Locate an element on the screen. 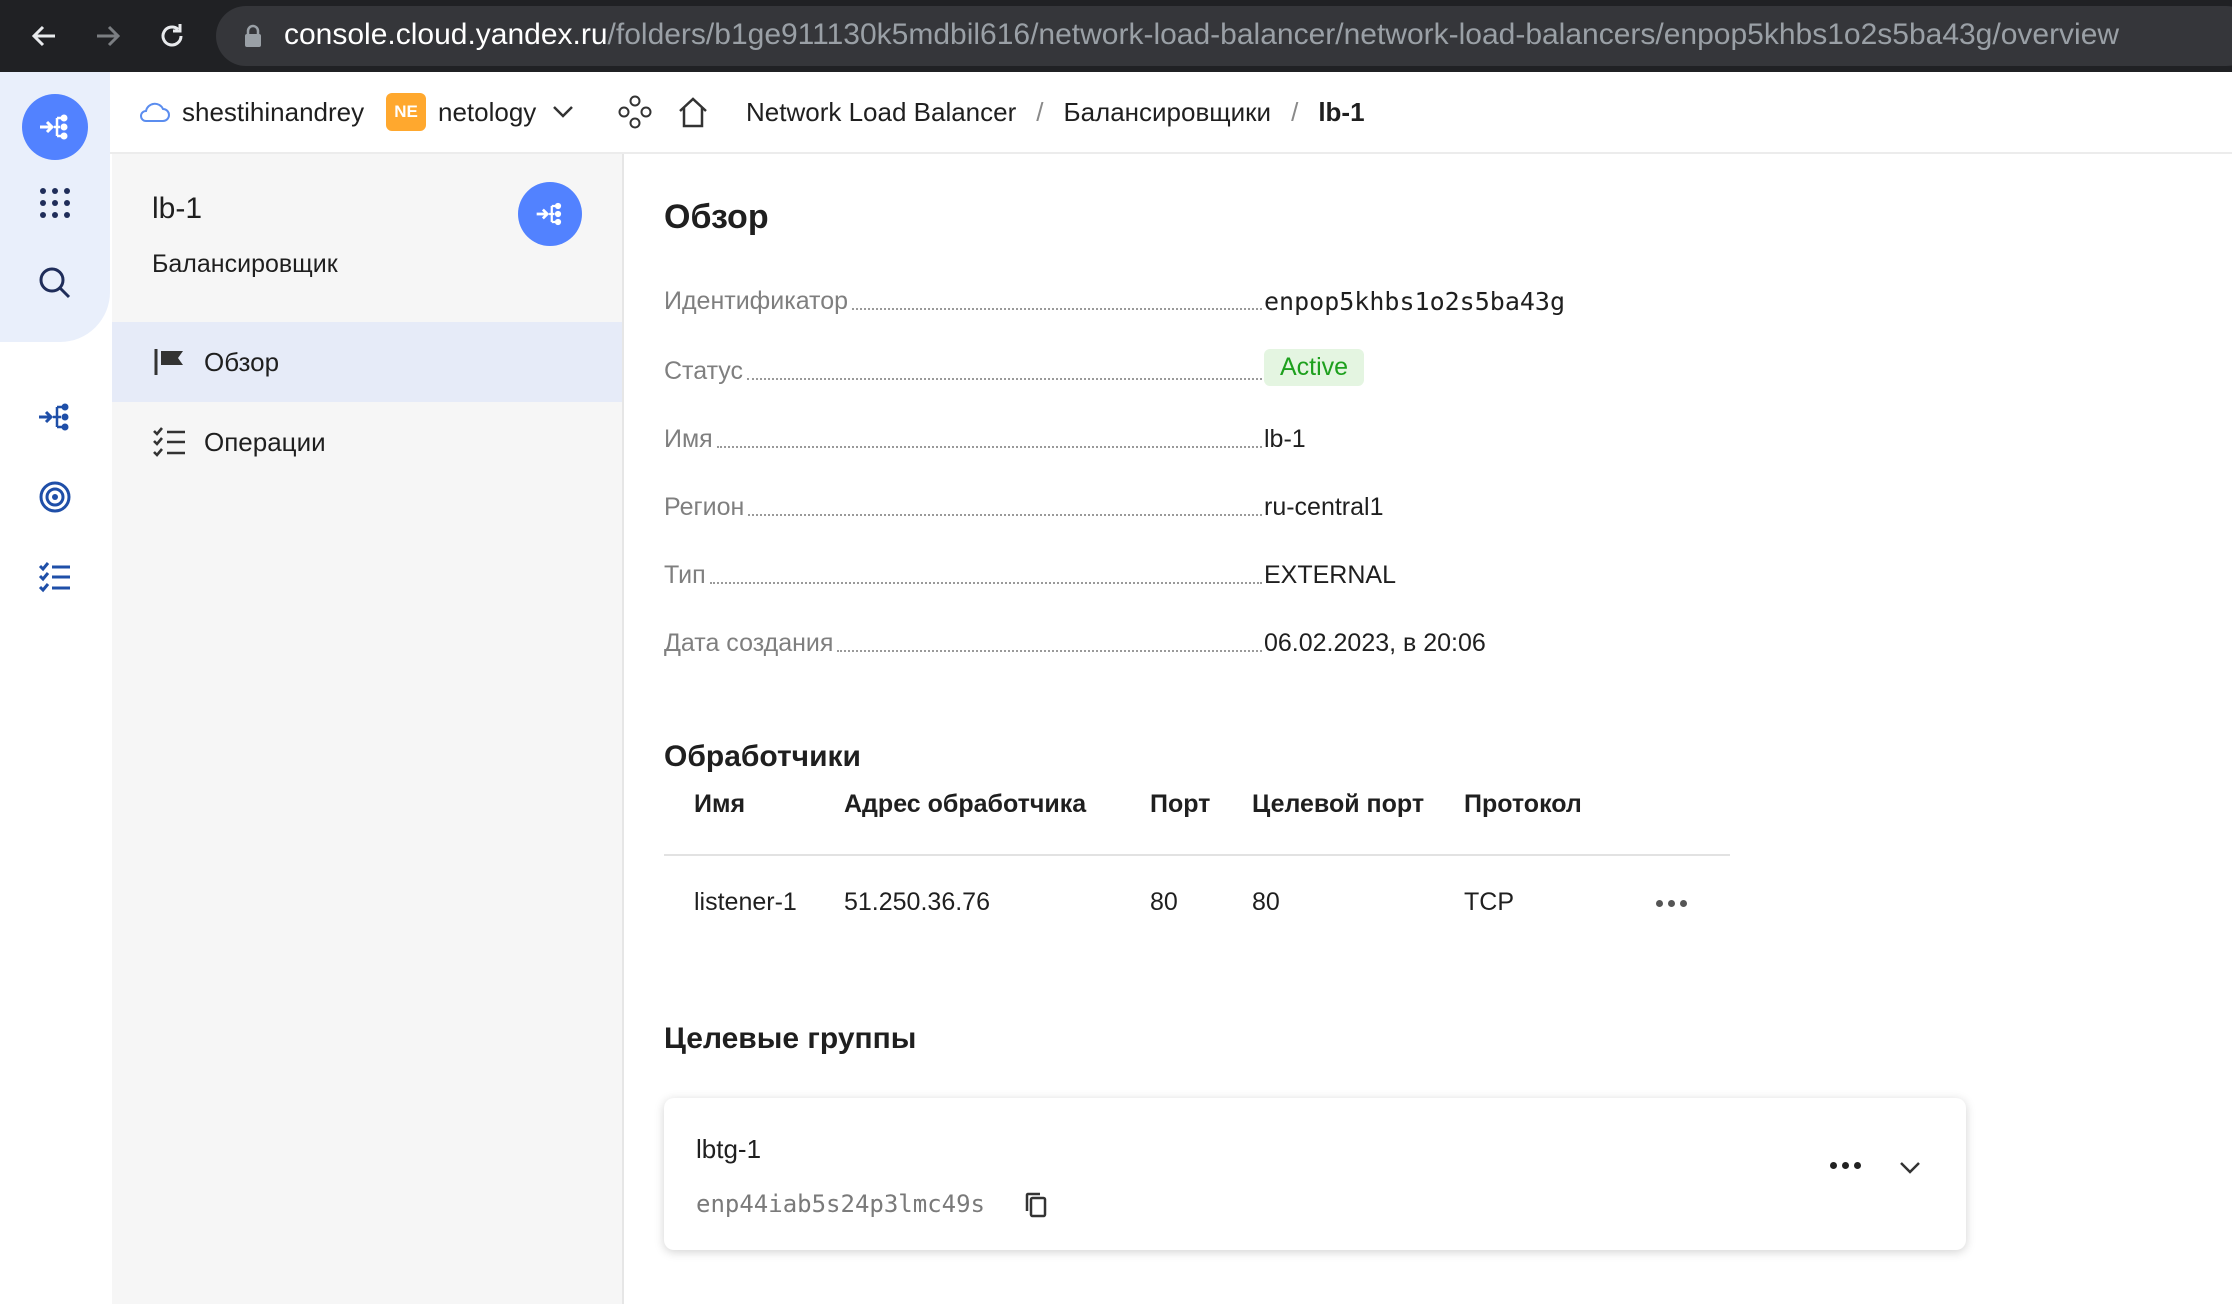 The width and height of the screenshot is (2232, 1304). nlb-service-button is located at coordinates (55, 127).